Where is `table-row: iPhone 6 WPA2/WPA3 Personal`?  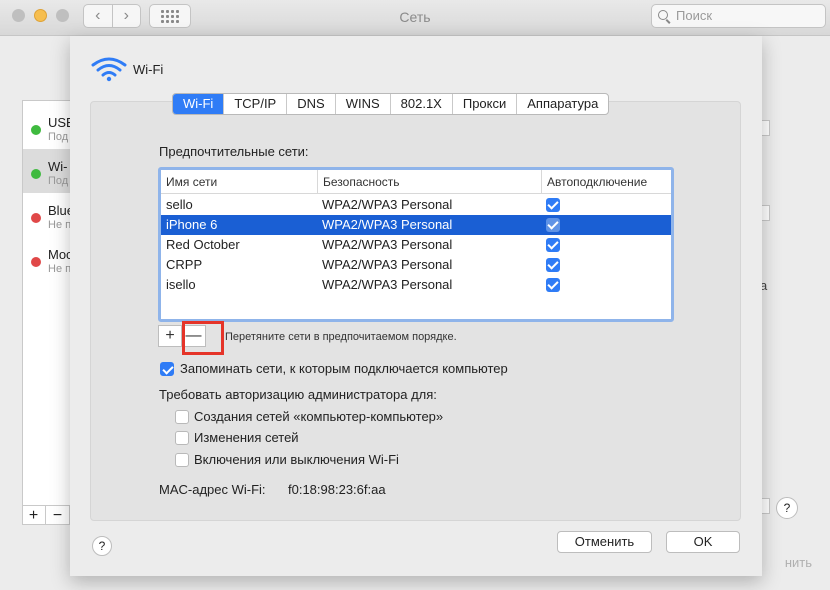
table-row: iPhone 6 WPA2/WPA3 Personal is located at coordinates (416, 225).